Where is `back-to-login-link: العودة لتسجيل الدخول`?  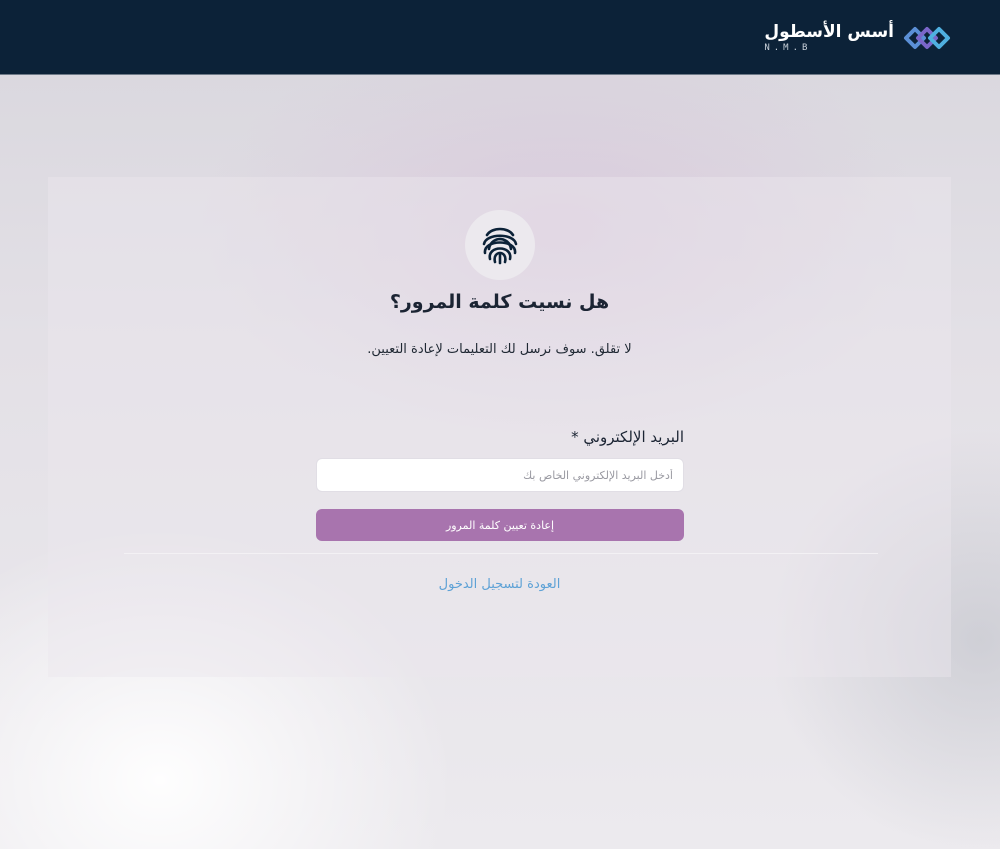
back-to-login-link: العودة لتسجيل الدخول is located at coordinates (499, 584).